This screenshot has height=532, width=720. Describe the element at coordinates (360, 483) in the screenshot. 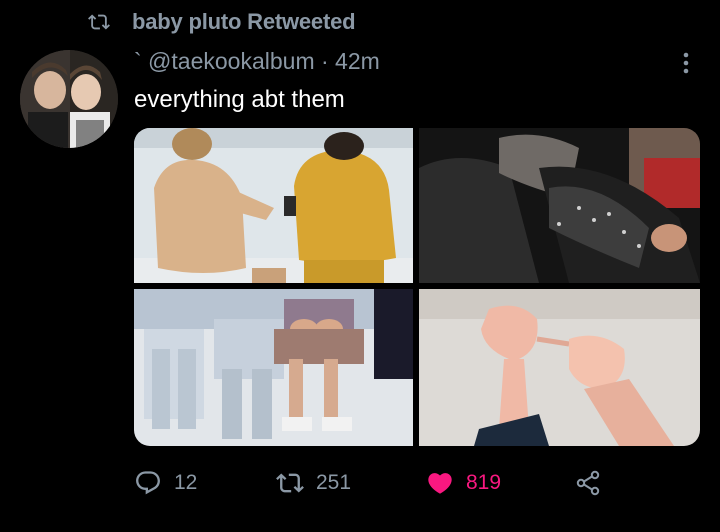

I see `tweet-action-bar: 12 251 819` at that location.